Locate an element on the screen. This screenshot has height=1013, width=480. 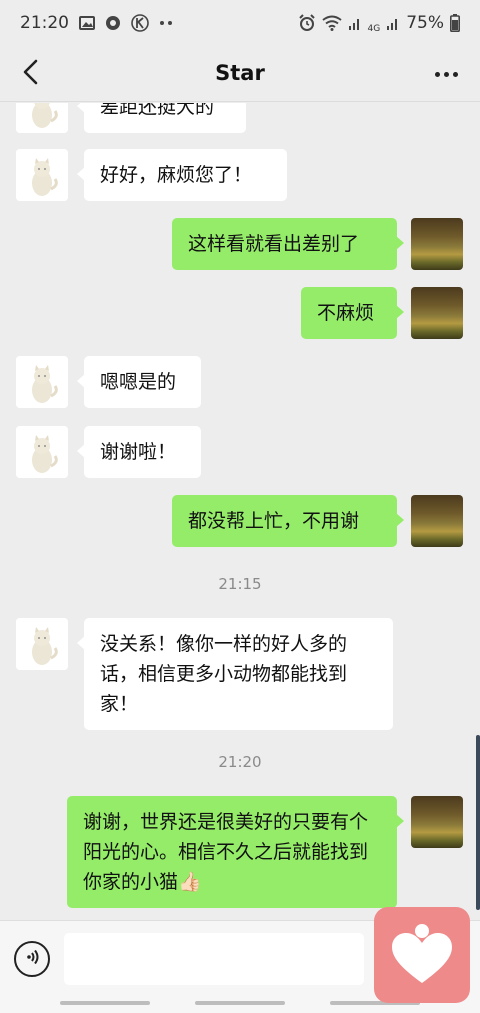
record-icon is located at coordinates (113, 23).